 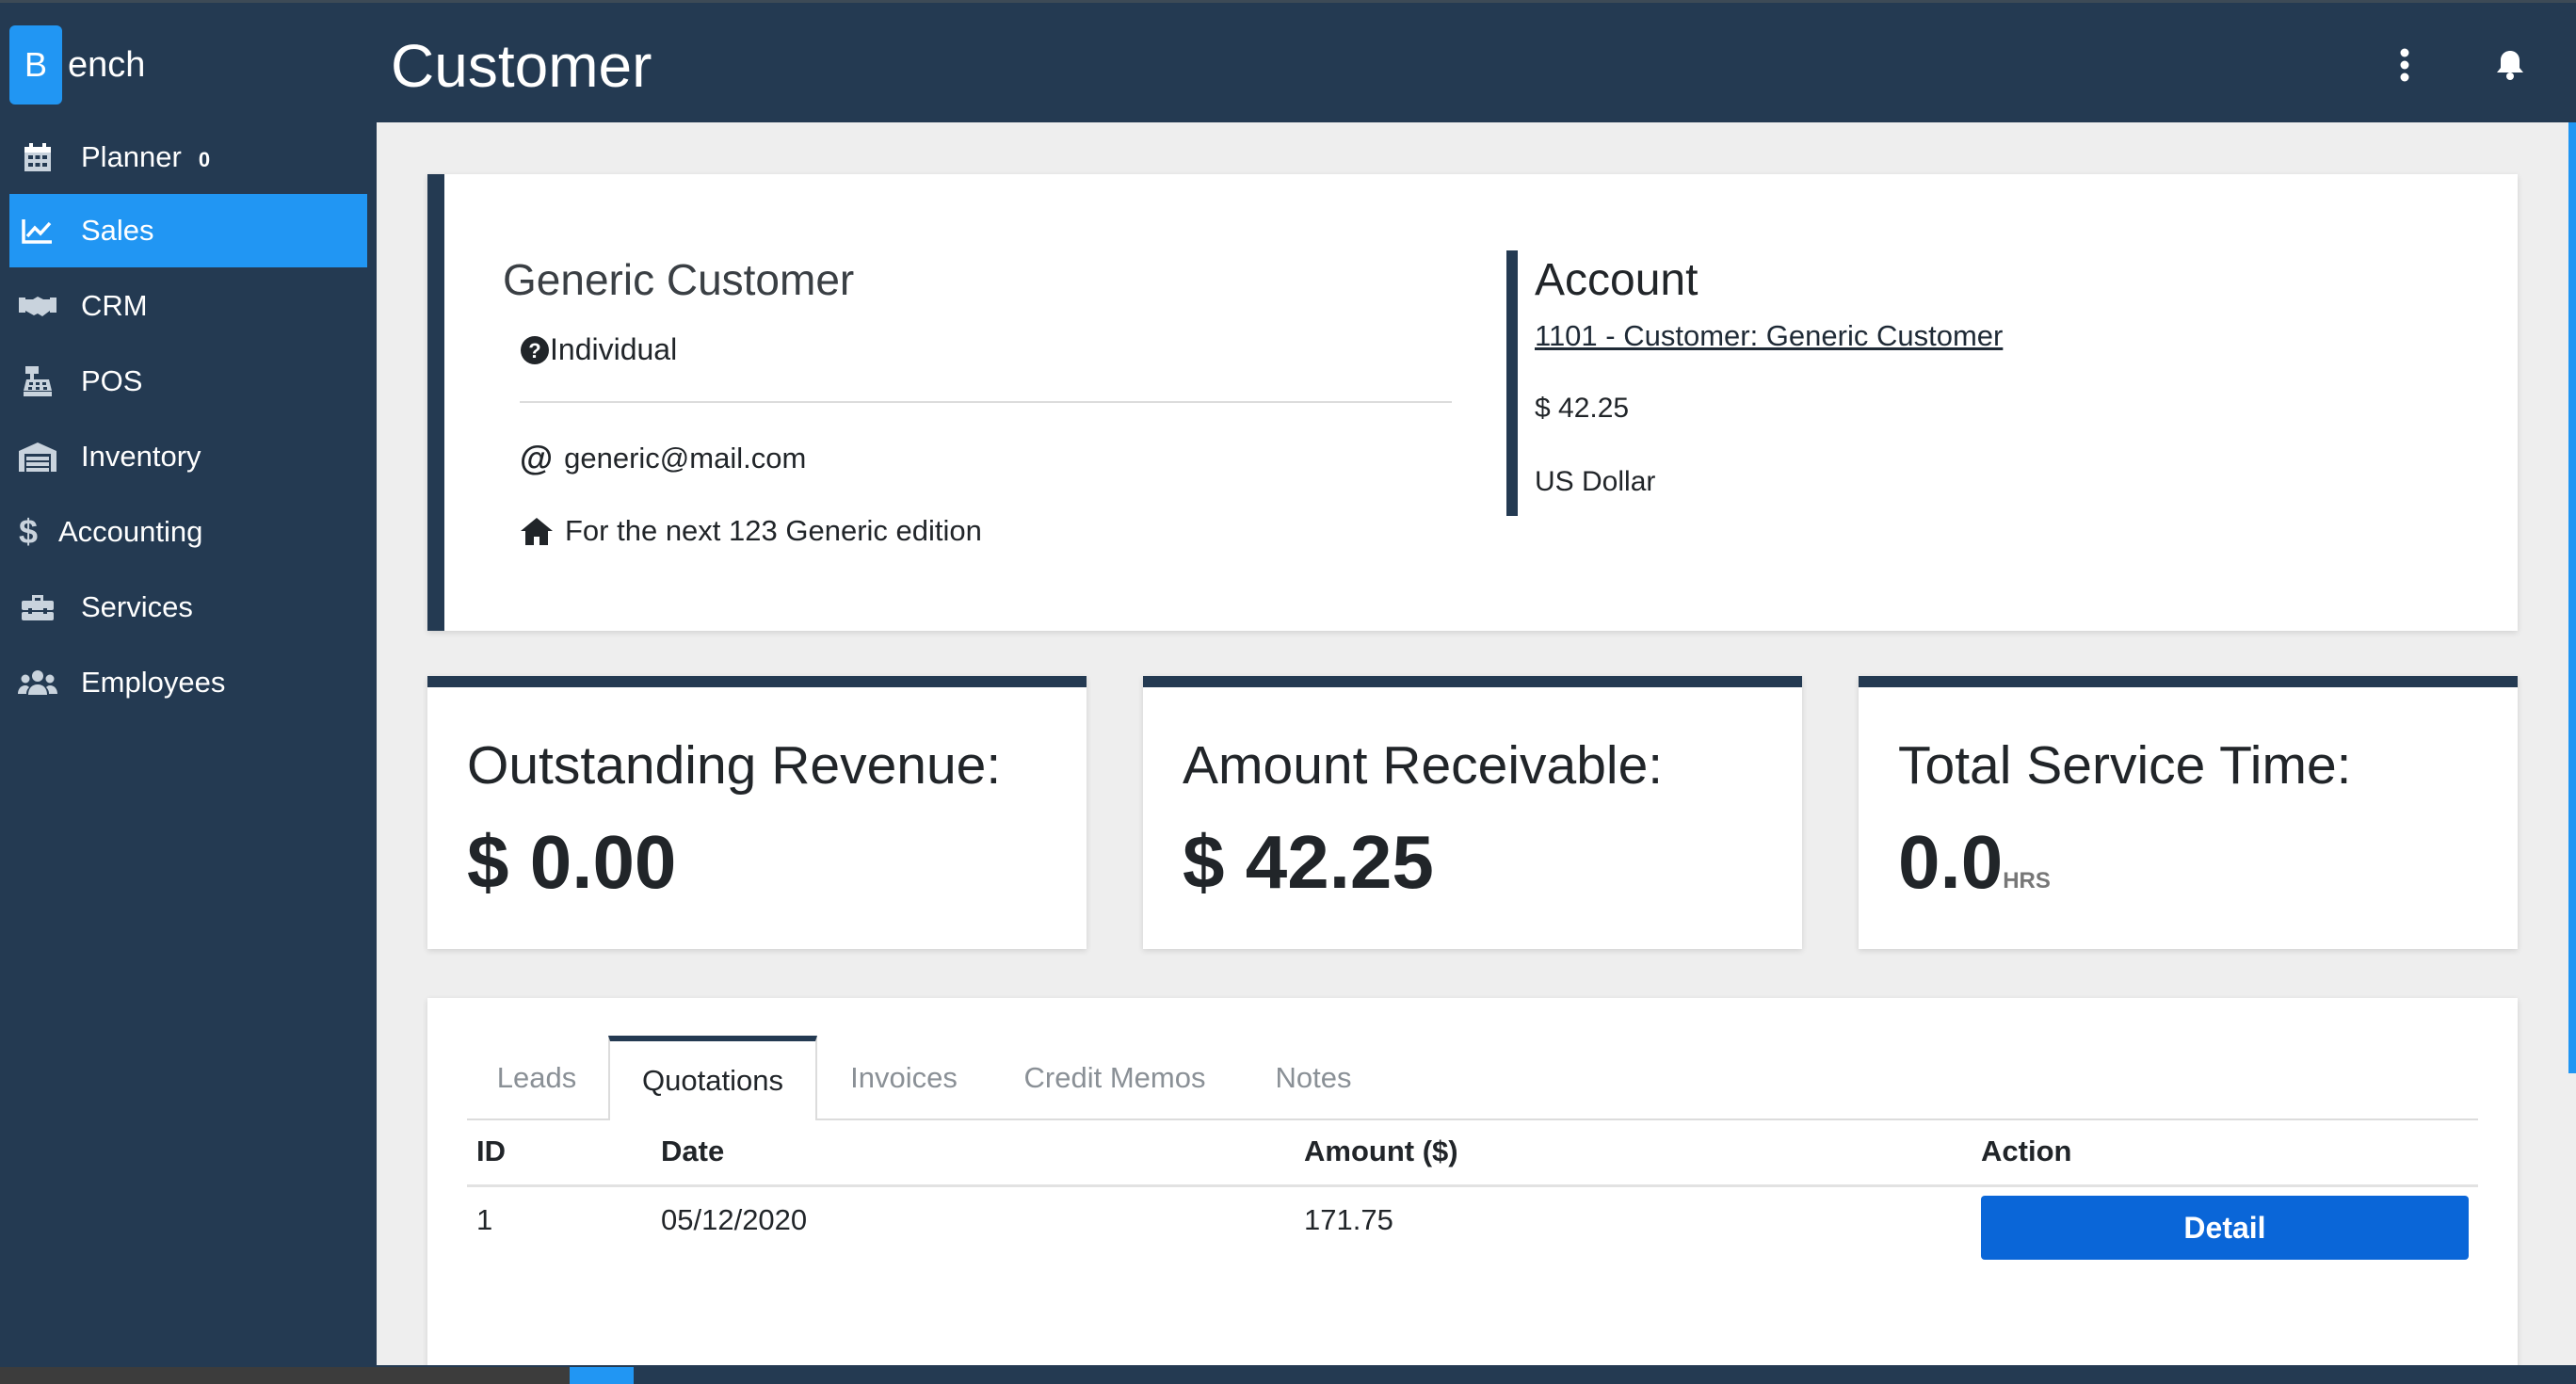 What do you see at coordinates (37, 157) in the screenshot?
I see `calendar-icon` at bounding box center [37, 157].